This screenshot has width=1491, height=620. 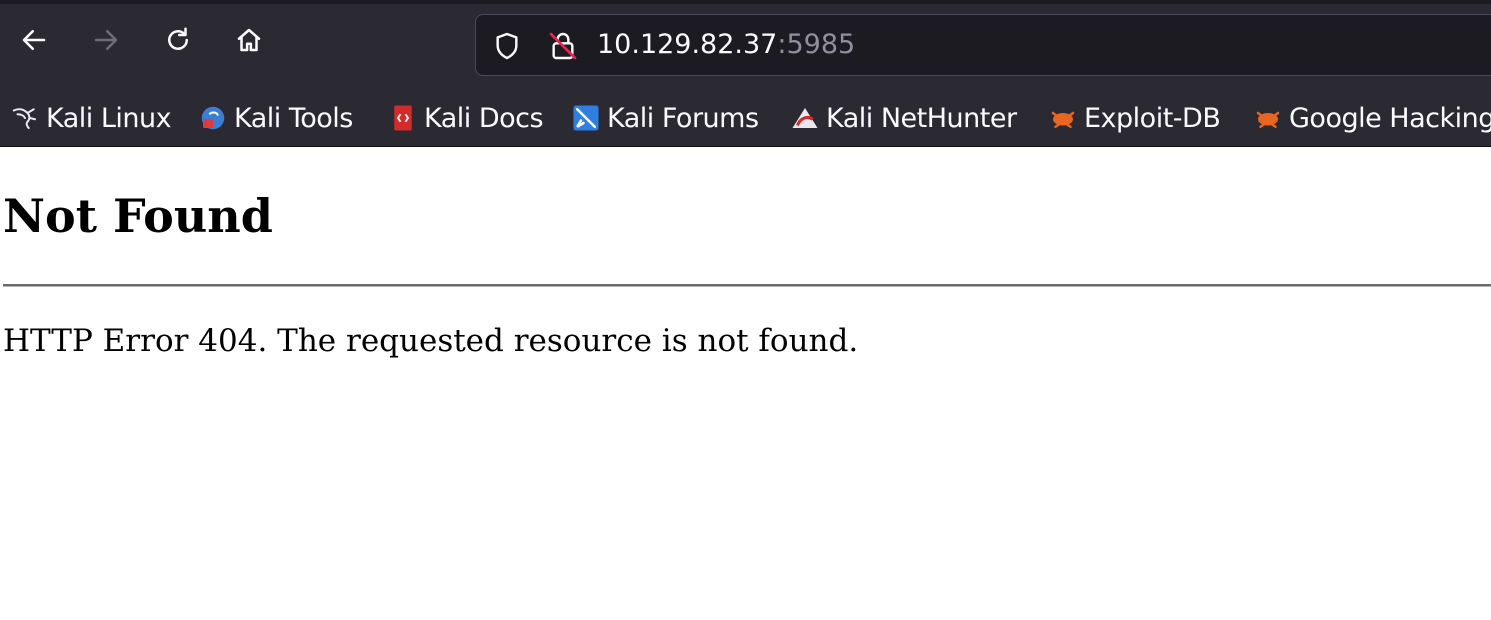 I want to click on navigation-toolbar: 10.129.82.37:5985, so click(x=745, y=45).